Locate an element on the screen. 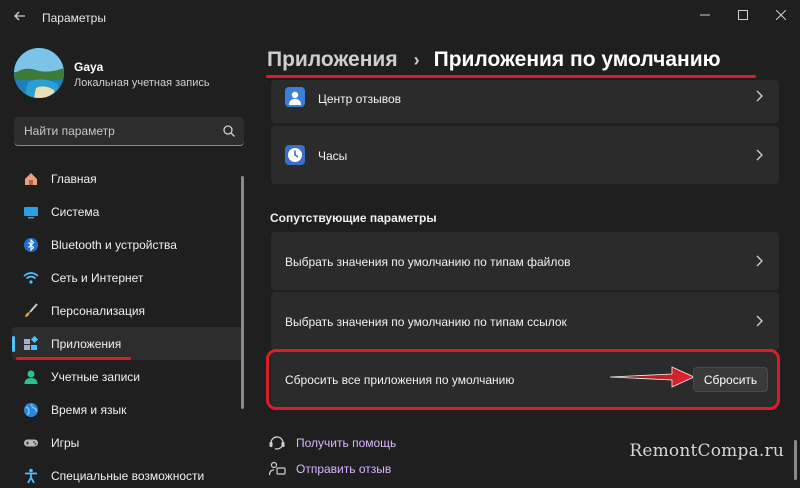  minimize-icon is located at coordinates (705, 15).